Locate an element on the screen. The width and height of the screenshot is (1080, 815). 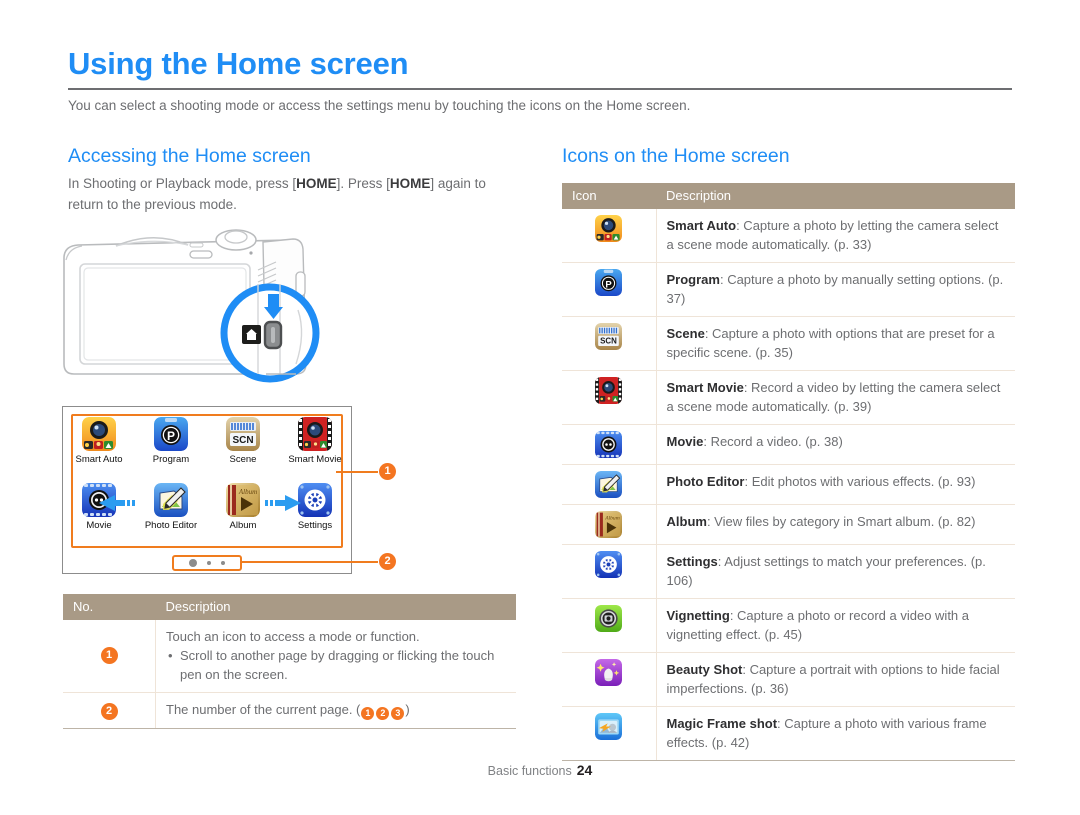
home-icon-row-2: Movie Photo Editor Album Album Settings is located at coordinates (207, 507).